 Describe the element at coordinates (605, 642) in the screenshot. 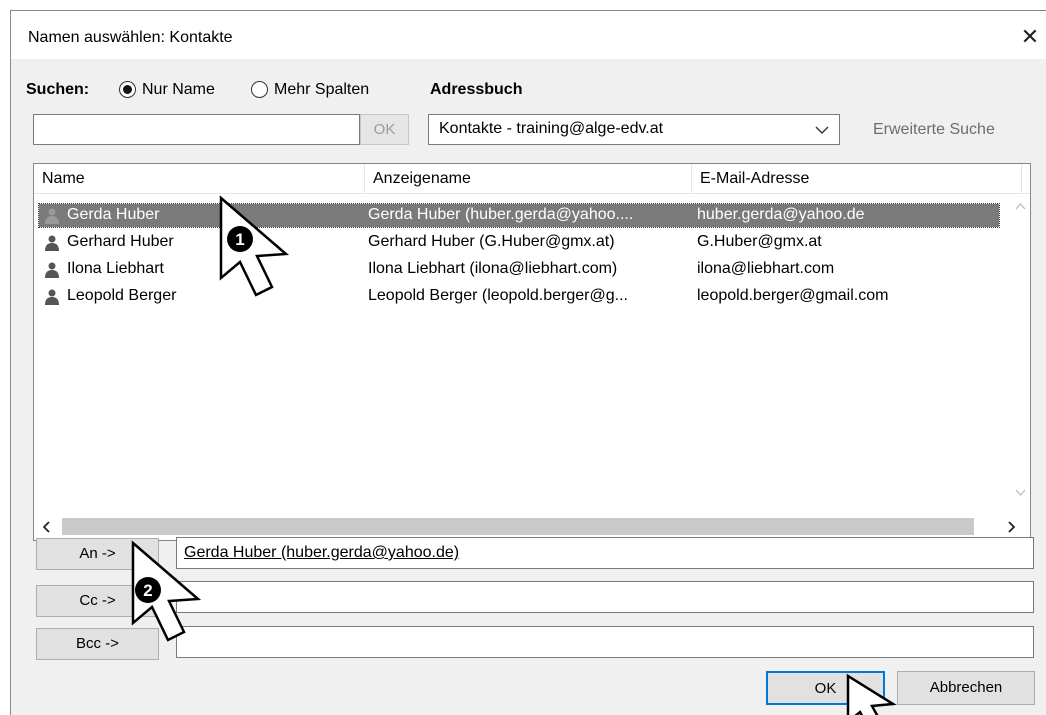

I see `bcc-field` at that location.